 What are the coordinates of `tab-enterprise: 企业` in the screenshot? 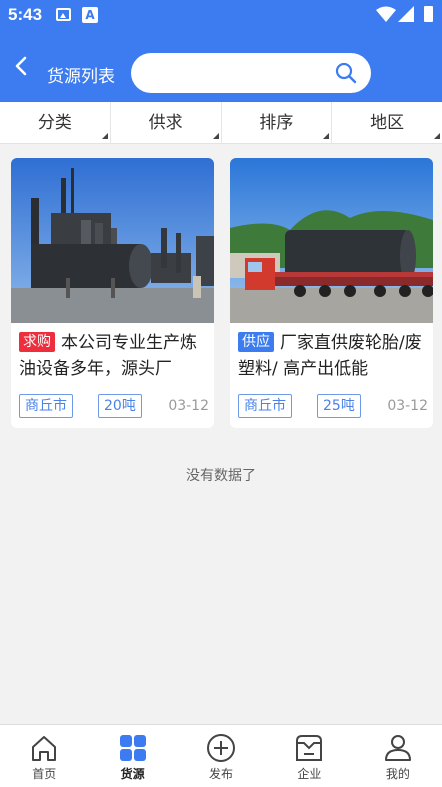 It's located at (309, 756).